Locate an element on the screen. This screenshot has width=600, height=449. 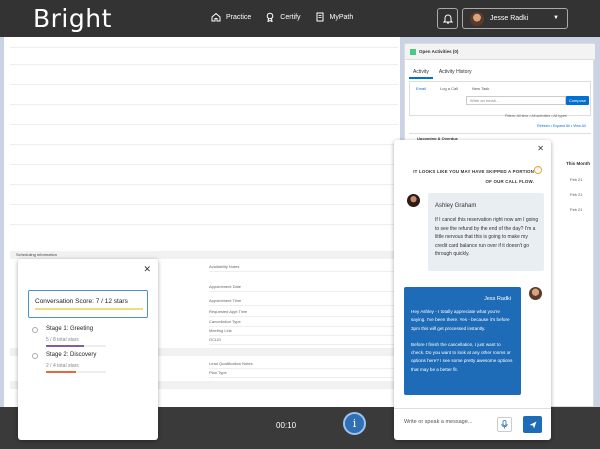
subtab-email: Email is located at coordinates (421, 88).